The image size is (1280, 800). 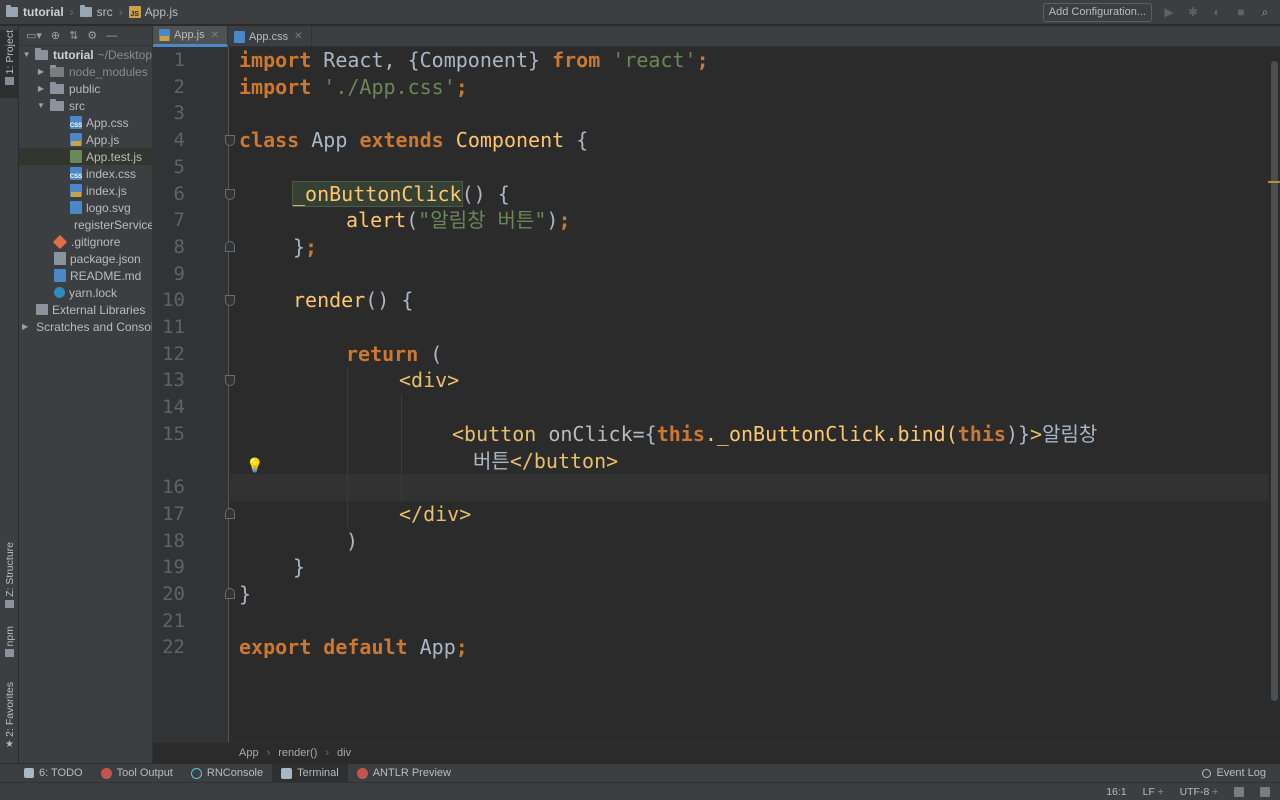 I want to click on caret-position: 16:1, so click(x=1116, y=792).